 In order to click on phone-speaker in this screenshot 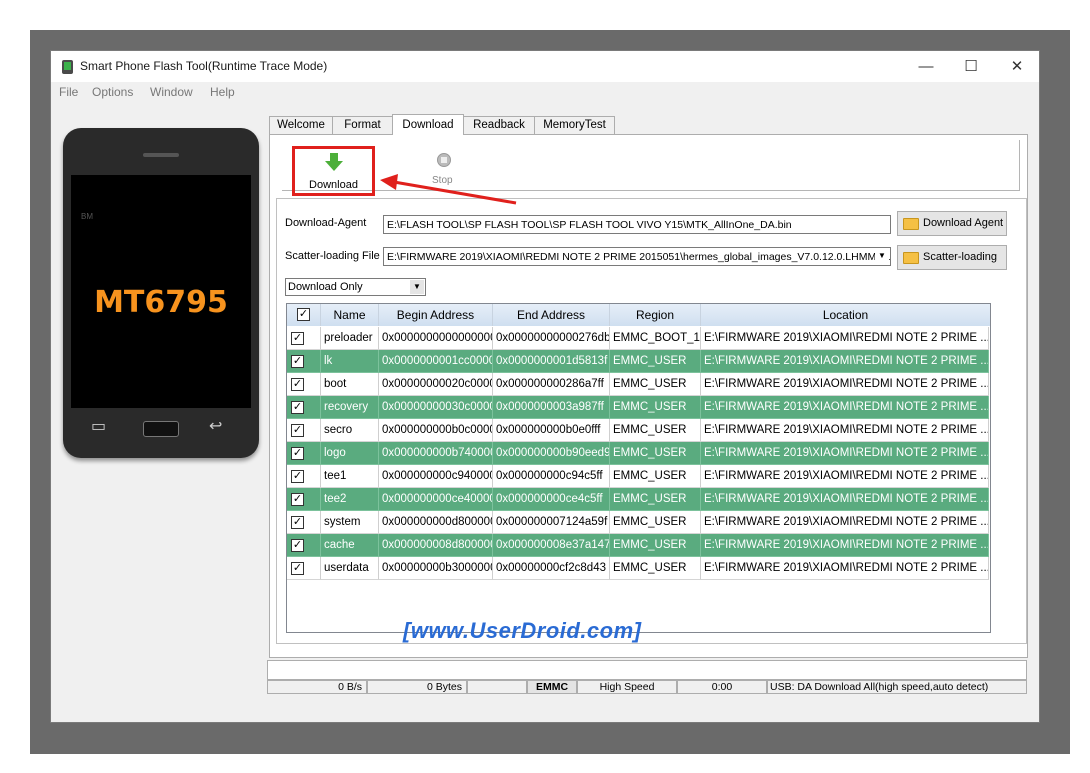, I will do `click(161, 155)`.